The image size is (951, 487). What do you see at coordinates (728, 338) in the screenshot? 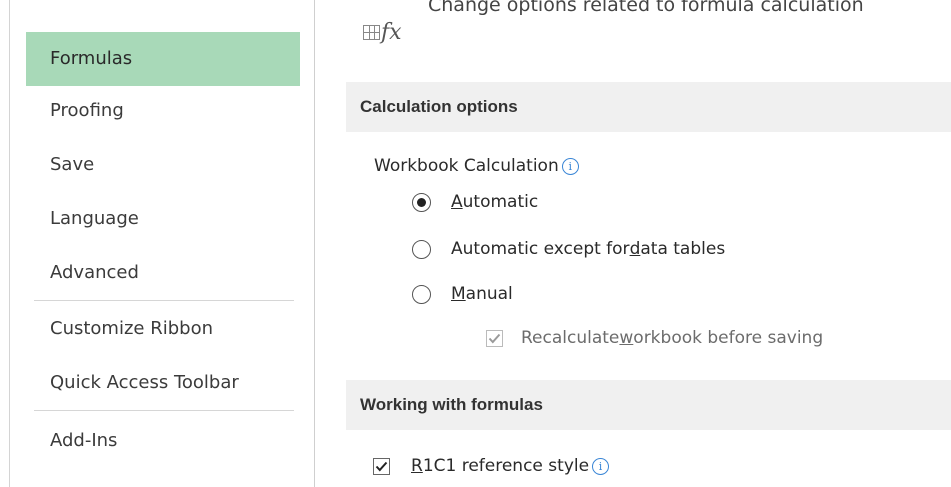
I see `label-part: orkbook before saving` at bounding box center [728, 338].